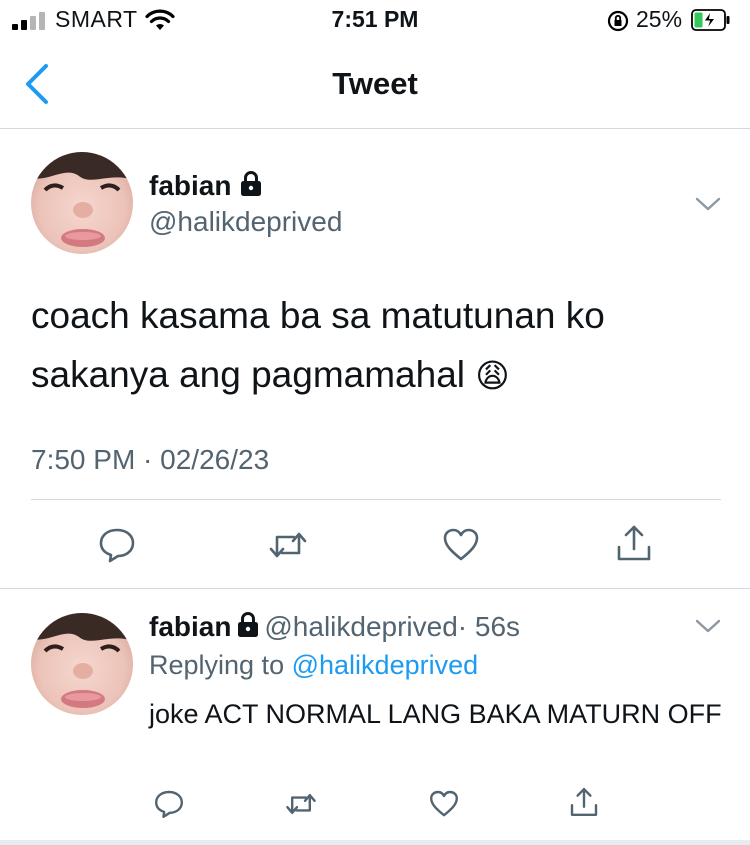 This screenshot has height=845, width=750. I want to click on battery-charging-icon, so click(710, 20).